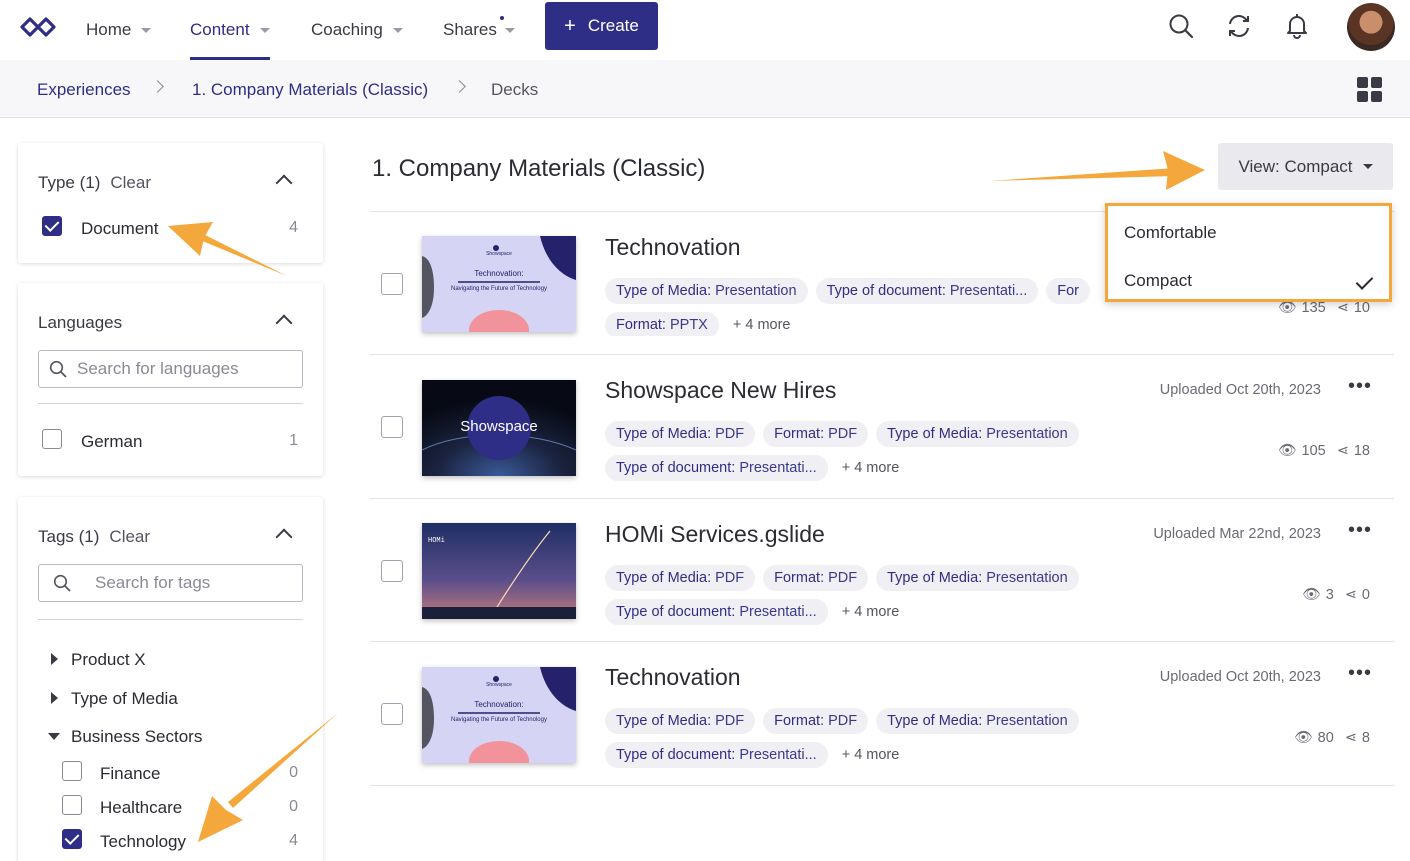 Image resolution: width=1410 pixels, height=861 pixels. What do you see at coordinates (136, 737) in the screenshot?
I see `tag-group-business-sectors: Business Sectors` at bounding box center [136, 737].